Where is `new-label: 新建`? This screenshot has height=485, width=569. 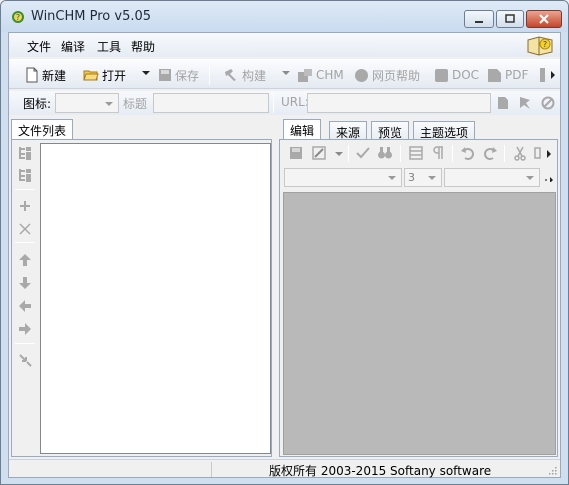 new-label: 新建 is located at coordinates (54, 75).